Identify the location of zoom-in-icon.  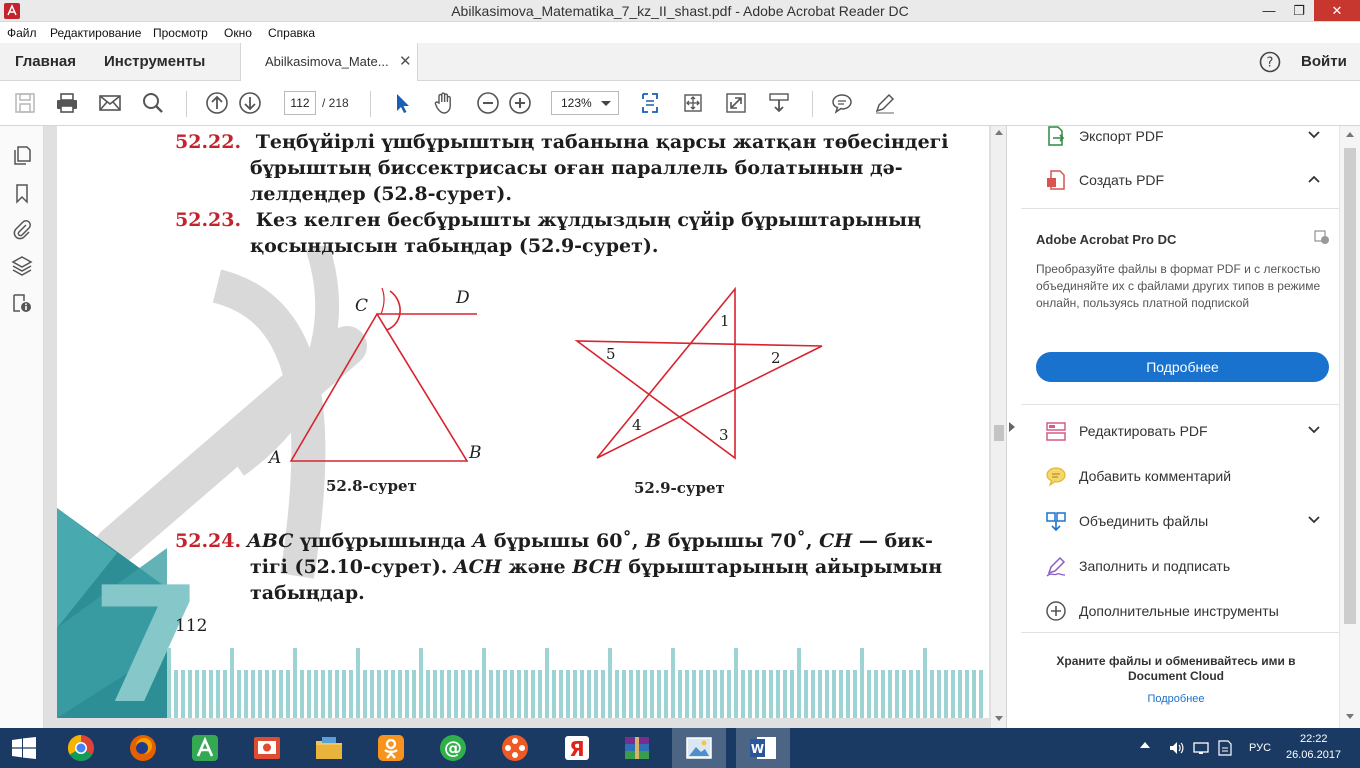
(520, 103).